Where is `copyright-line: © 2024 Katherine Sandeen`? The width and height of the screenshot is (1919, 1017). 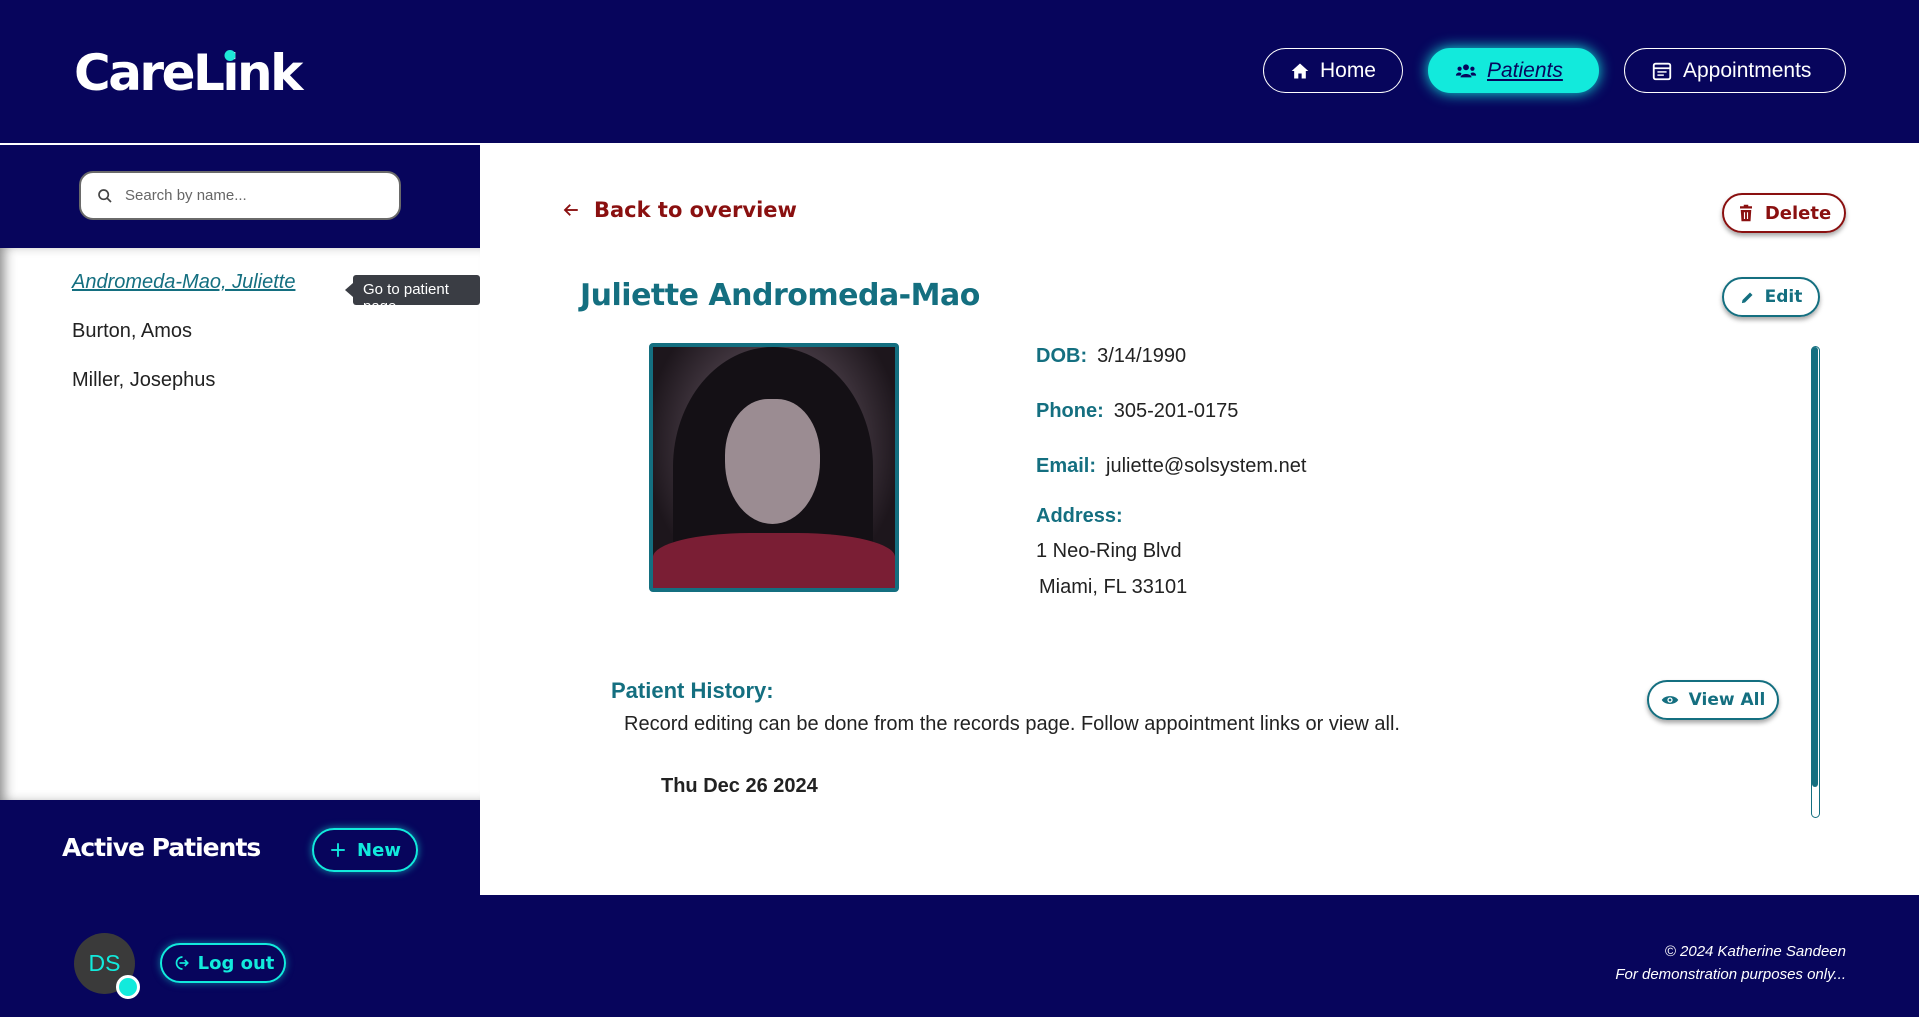 copyright-line: © 2024 Katherine Sandeen is located at coordinates (1755, 951).